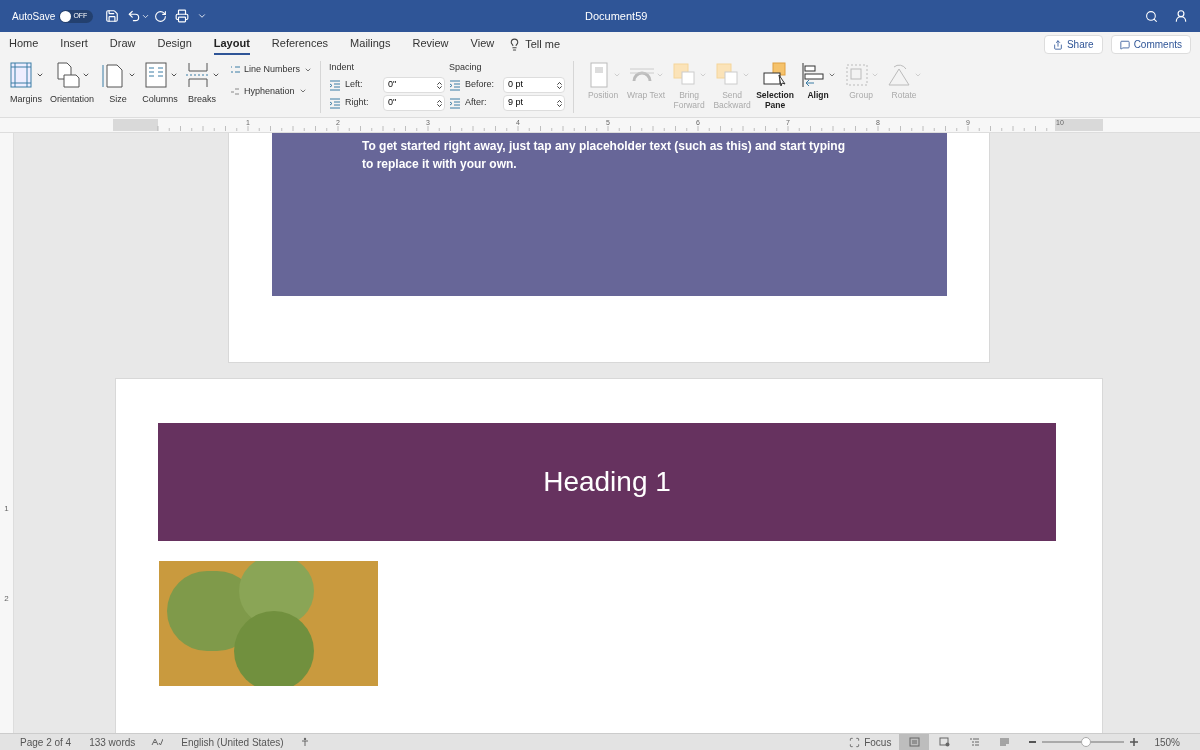 The height and width of the screenshot is (750, 1200). What do you see at coordinates (232, 742) in the screenshot?
I see `language-label: English (United States)` at bounding box center [232, 742].